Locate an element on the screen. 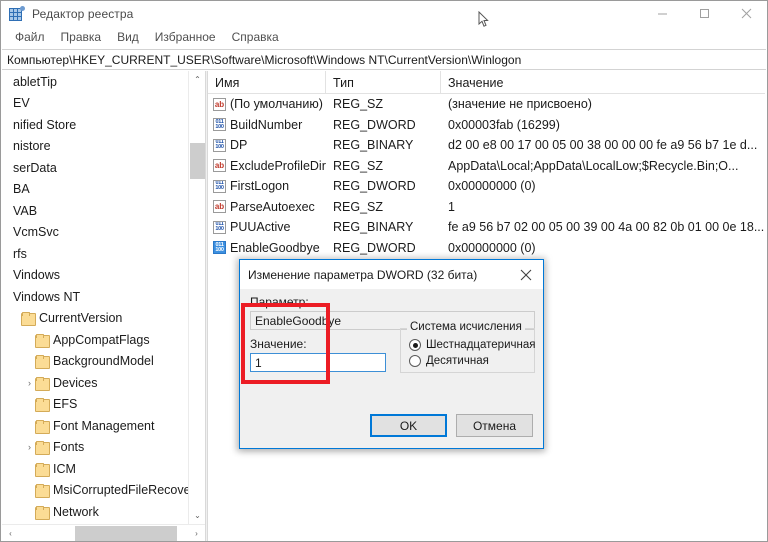  value-name-text: PUUActive is located at coordinates (260, 227).